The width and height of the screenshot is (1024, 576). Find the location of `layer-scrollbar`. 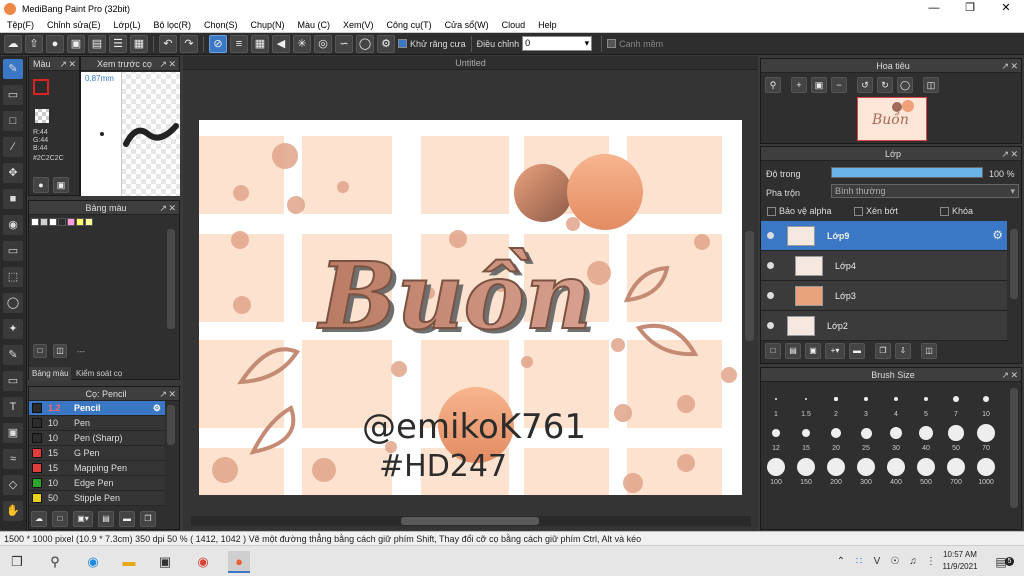

layer-scrollbar is located at coordinates (1014, 264).